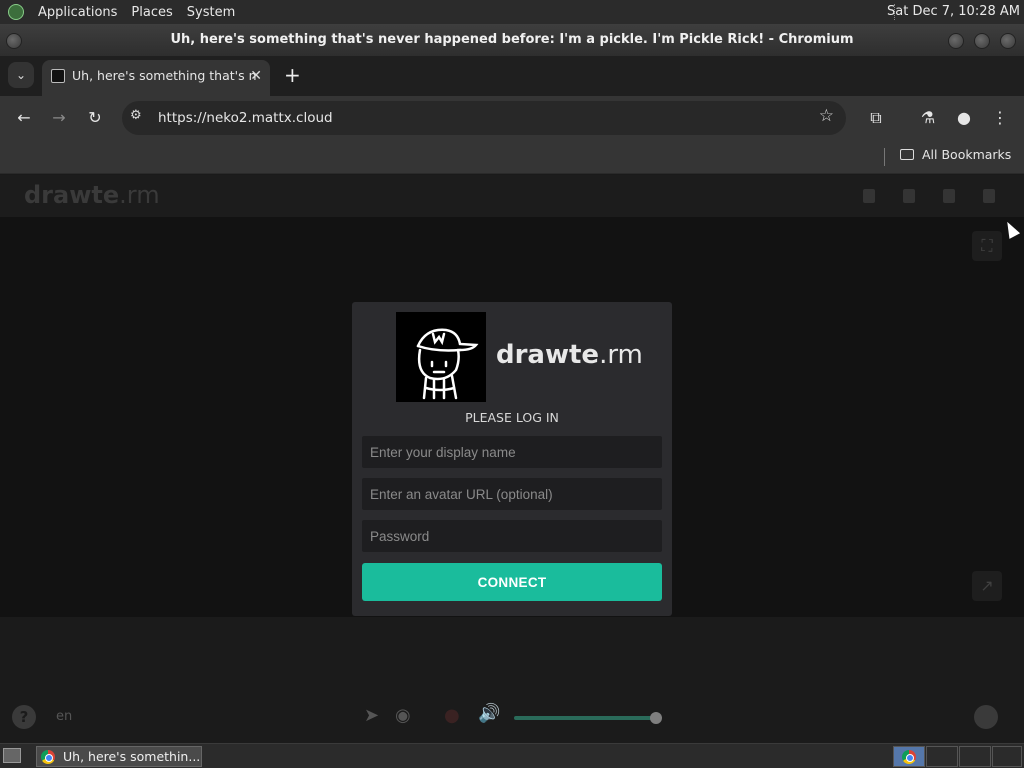  Describe the element at coordinates (1008, 41) in the screenshot. I see `close-window-button` at that location.